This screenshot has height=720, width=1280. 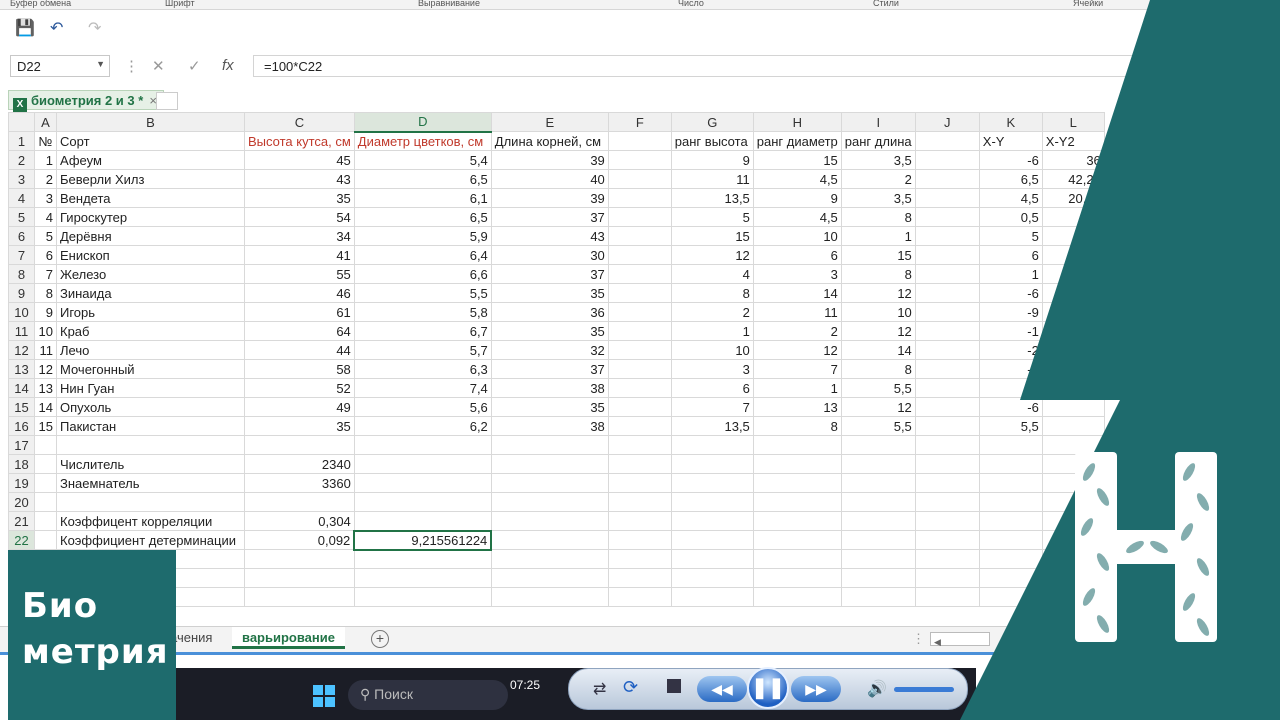 What do you see at coordinates (21, 502) in the screenshot?
I see `row-header: 20` at bounding box center [21, 502].